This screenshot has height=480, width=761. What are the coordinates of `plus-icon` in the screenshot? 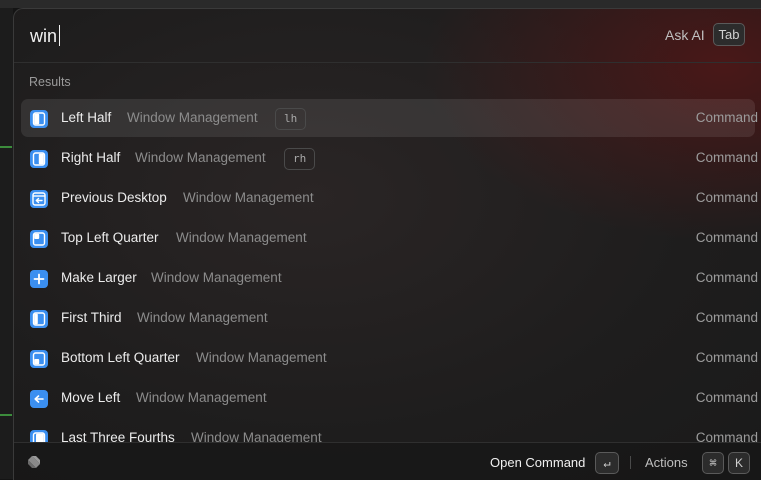 It's located at (39, 279).